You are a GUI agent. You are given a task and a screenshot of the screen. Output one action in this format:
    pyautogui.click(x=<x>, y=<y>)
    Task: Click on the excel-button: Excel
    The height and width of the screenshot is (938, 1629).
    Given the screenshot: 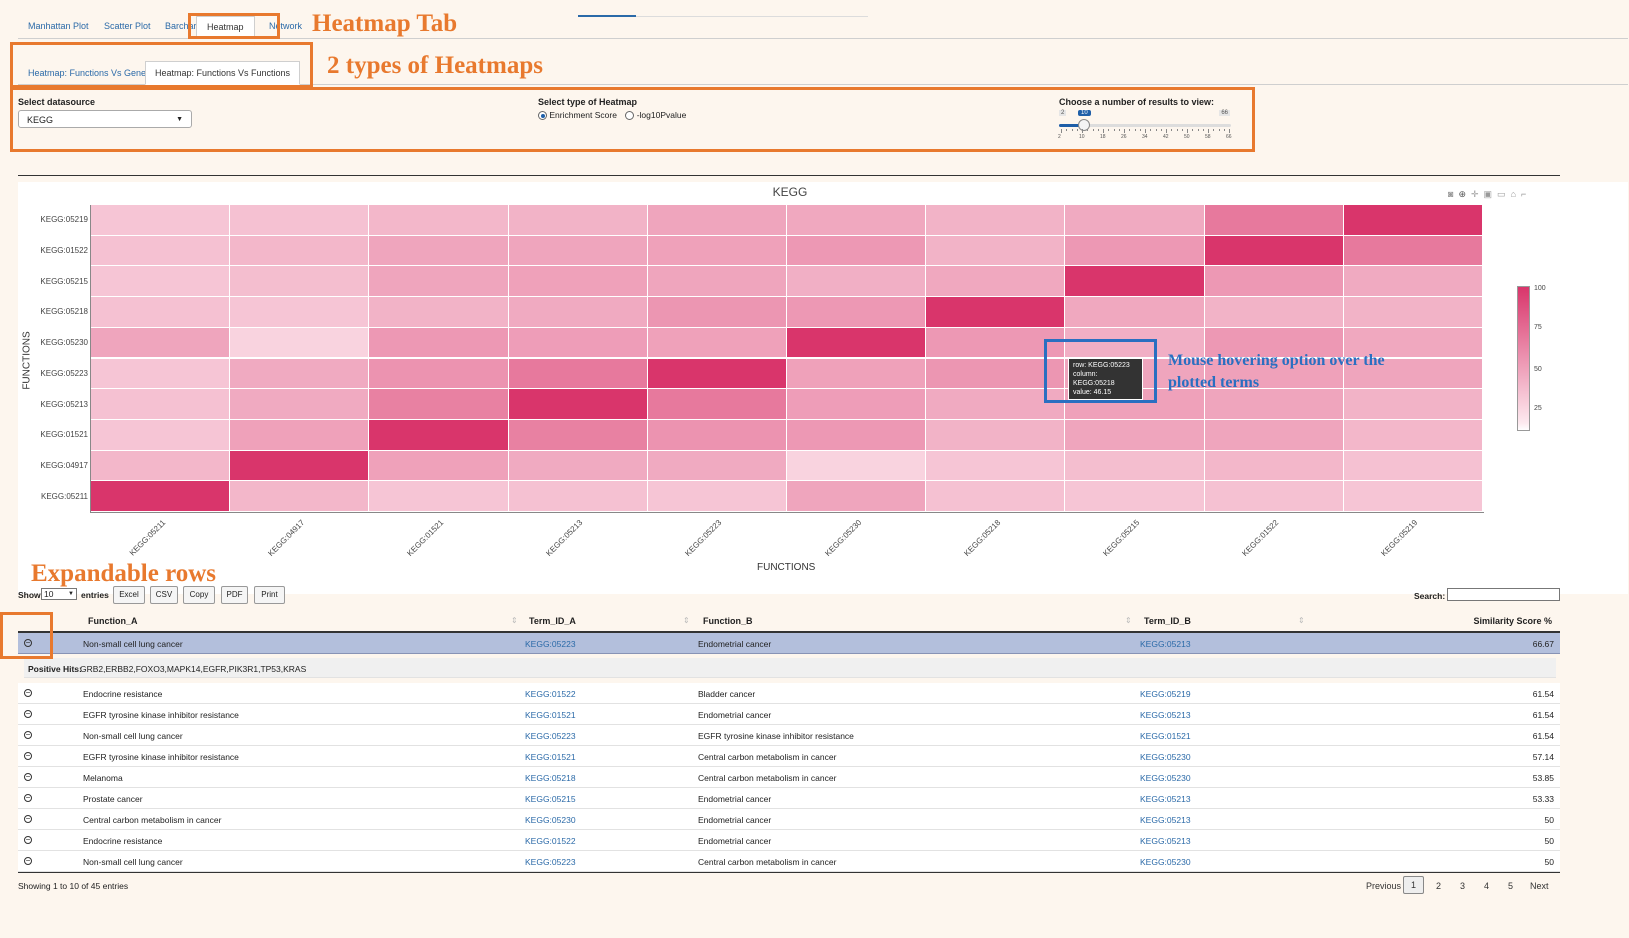 What is the action you would take?
    pyautogui.click(x=129, y=595)
    